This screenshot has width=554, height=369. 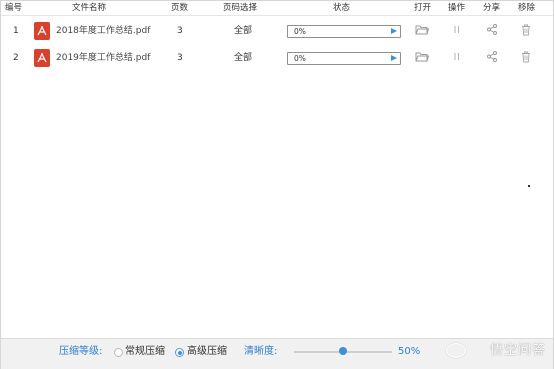 What do you see at coordinates (517, 350) in the screenshot?
I see `watermark-text: 悟空问答` at bounding box center [517, 350].